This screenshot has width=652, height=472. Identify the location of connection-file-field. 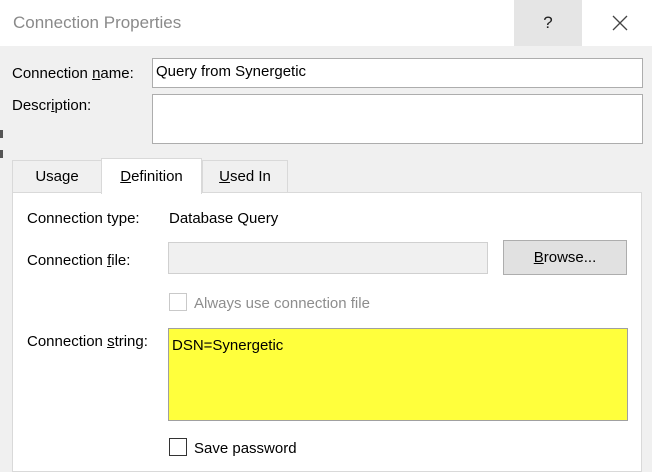
(328, 258).